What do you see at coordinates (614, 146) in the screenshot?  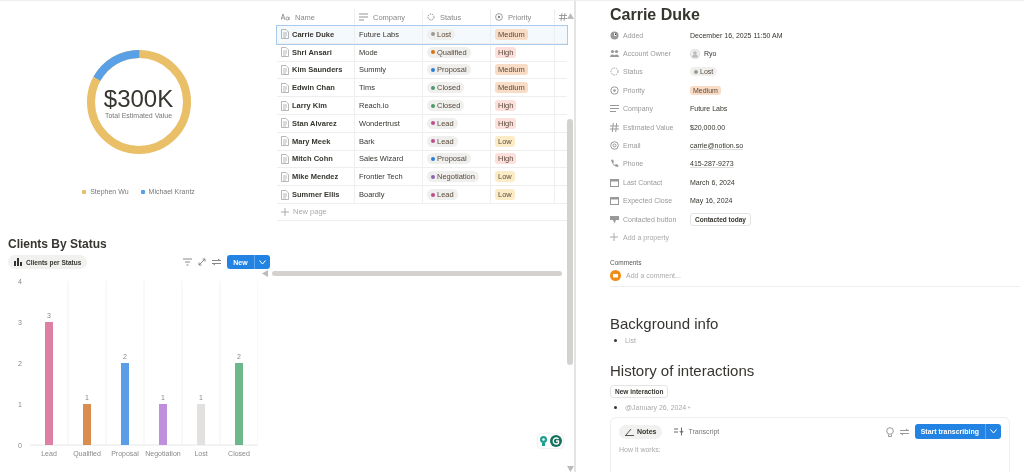 I see `at-sign-icon` at bounding box center [614, 146].